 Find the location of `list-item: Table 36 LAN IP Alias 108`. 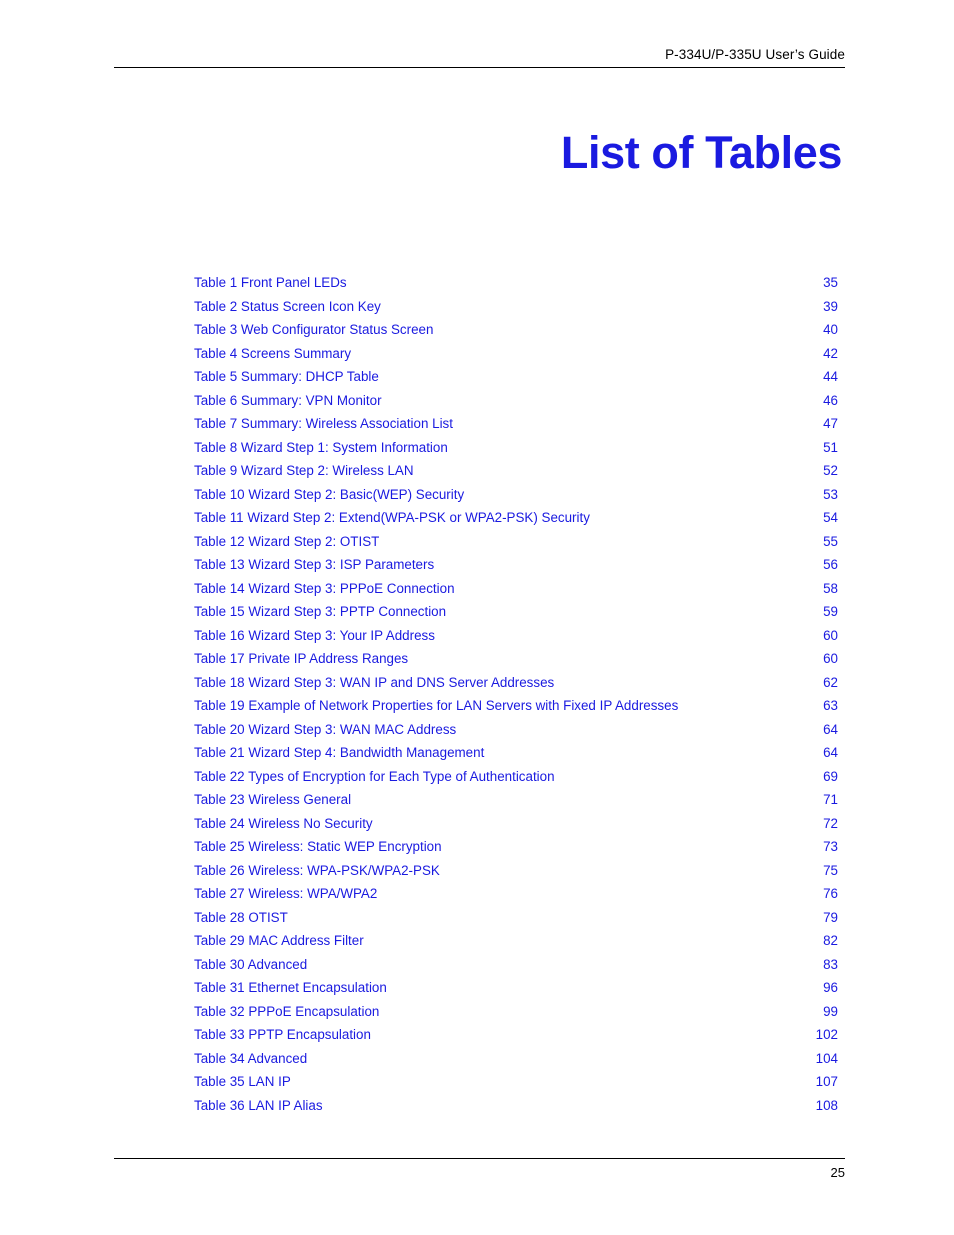

list-item: Table 36 LAN IP Alias 108 is located at coordinates (516, 1106).